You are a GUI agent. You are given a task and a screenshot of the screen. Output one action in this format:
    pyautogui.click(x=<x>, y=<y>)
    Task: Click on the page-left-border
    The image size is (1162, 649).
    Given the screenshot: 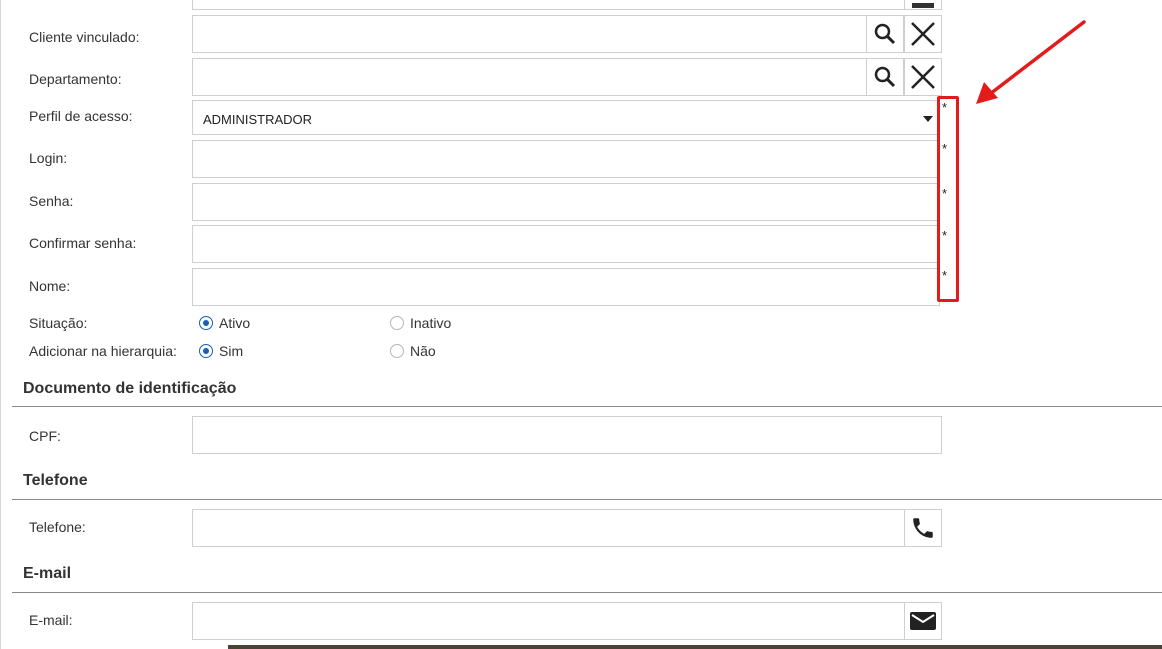 What is the action you would take?
    pyautogui.click(x=0, y=324)
    